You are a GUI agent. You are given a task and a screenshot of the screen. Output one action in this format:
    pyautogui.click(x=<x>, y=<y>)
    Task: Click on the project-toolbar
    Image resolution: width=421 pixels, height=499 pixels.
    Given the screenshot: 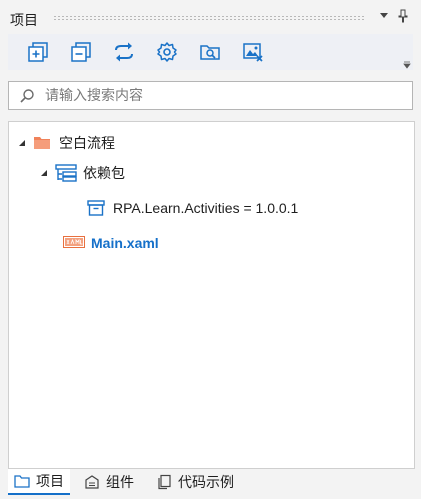 What is the action you would take?
    pyautogui.click(x=210, y=52)
    